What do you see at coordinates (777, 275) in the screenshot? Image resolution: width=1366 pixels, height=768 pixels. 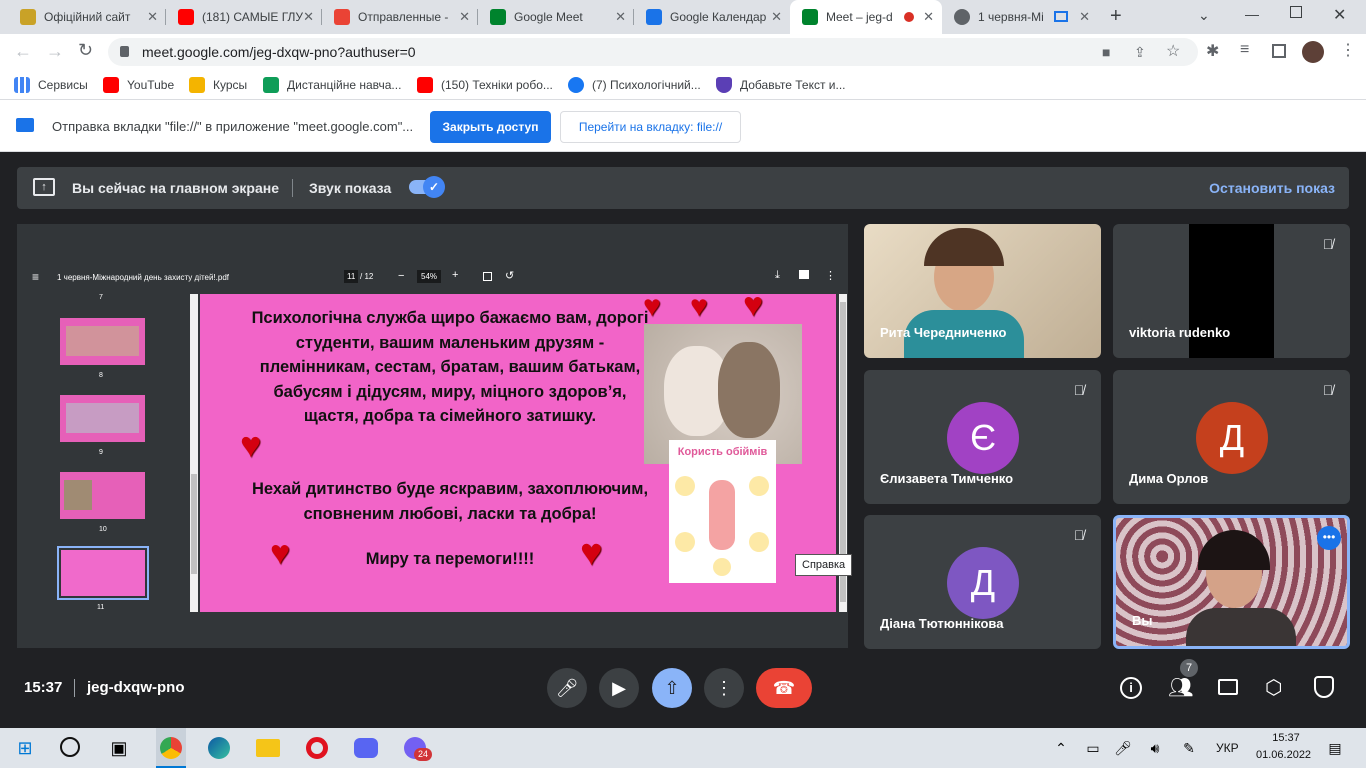 I see `download-icon: ⤓` at bounding box center [777, 275].